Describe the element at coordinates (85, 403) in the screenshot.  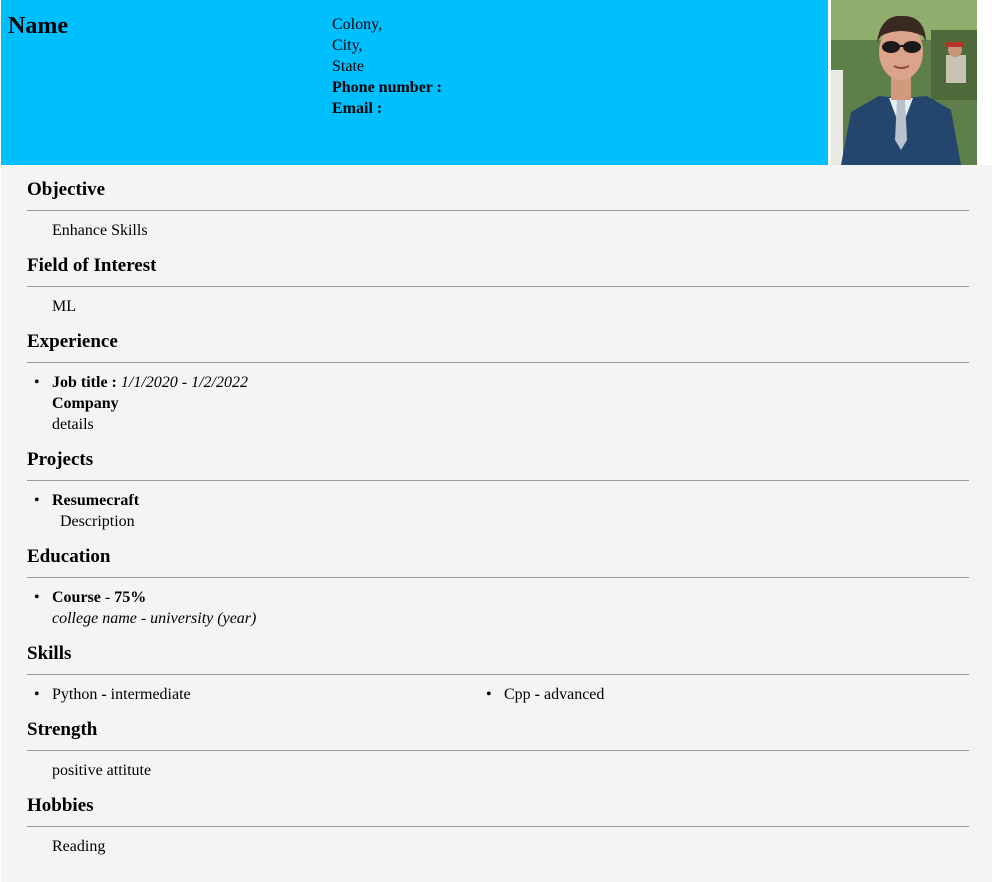
I see `company-name: Company` at that location.